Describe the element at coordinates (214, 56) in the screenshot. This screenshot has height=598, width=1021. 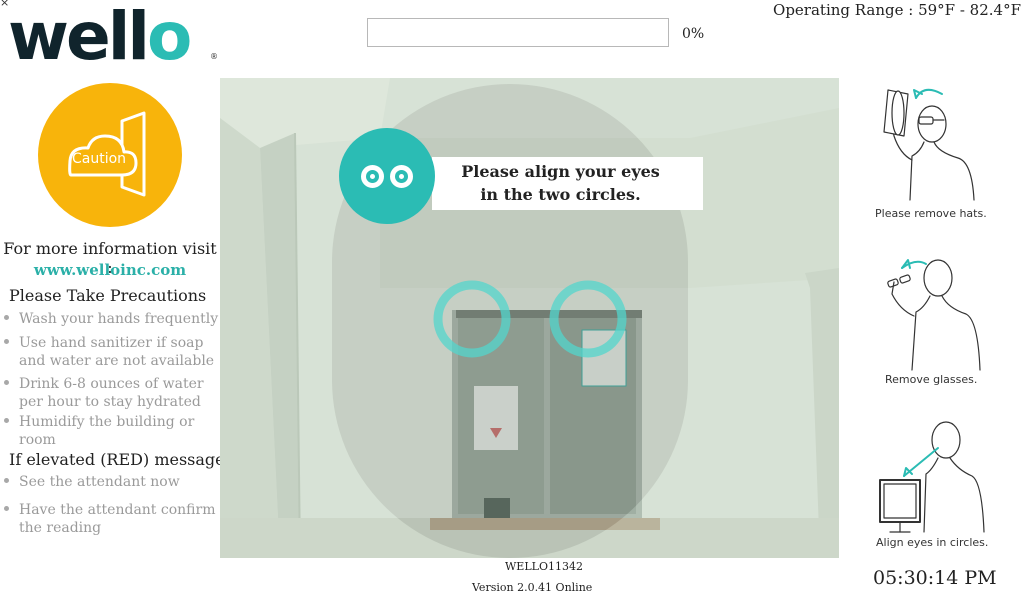
I see `logo-registered-mark: ®` at that location.